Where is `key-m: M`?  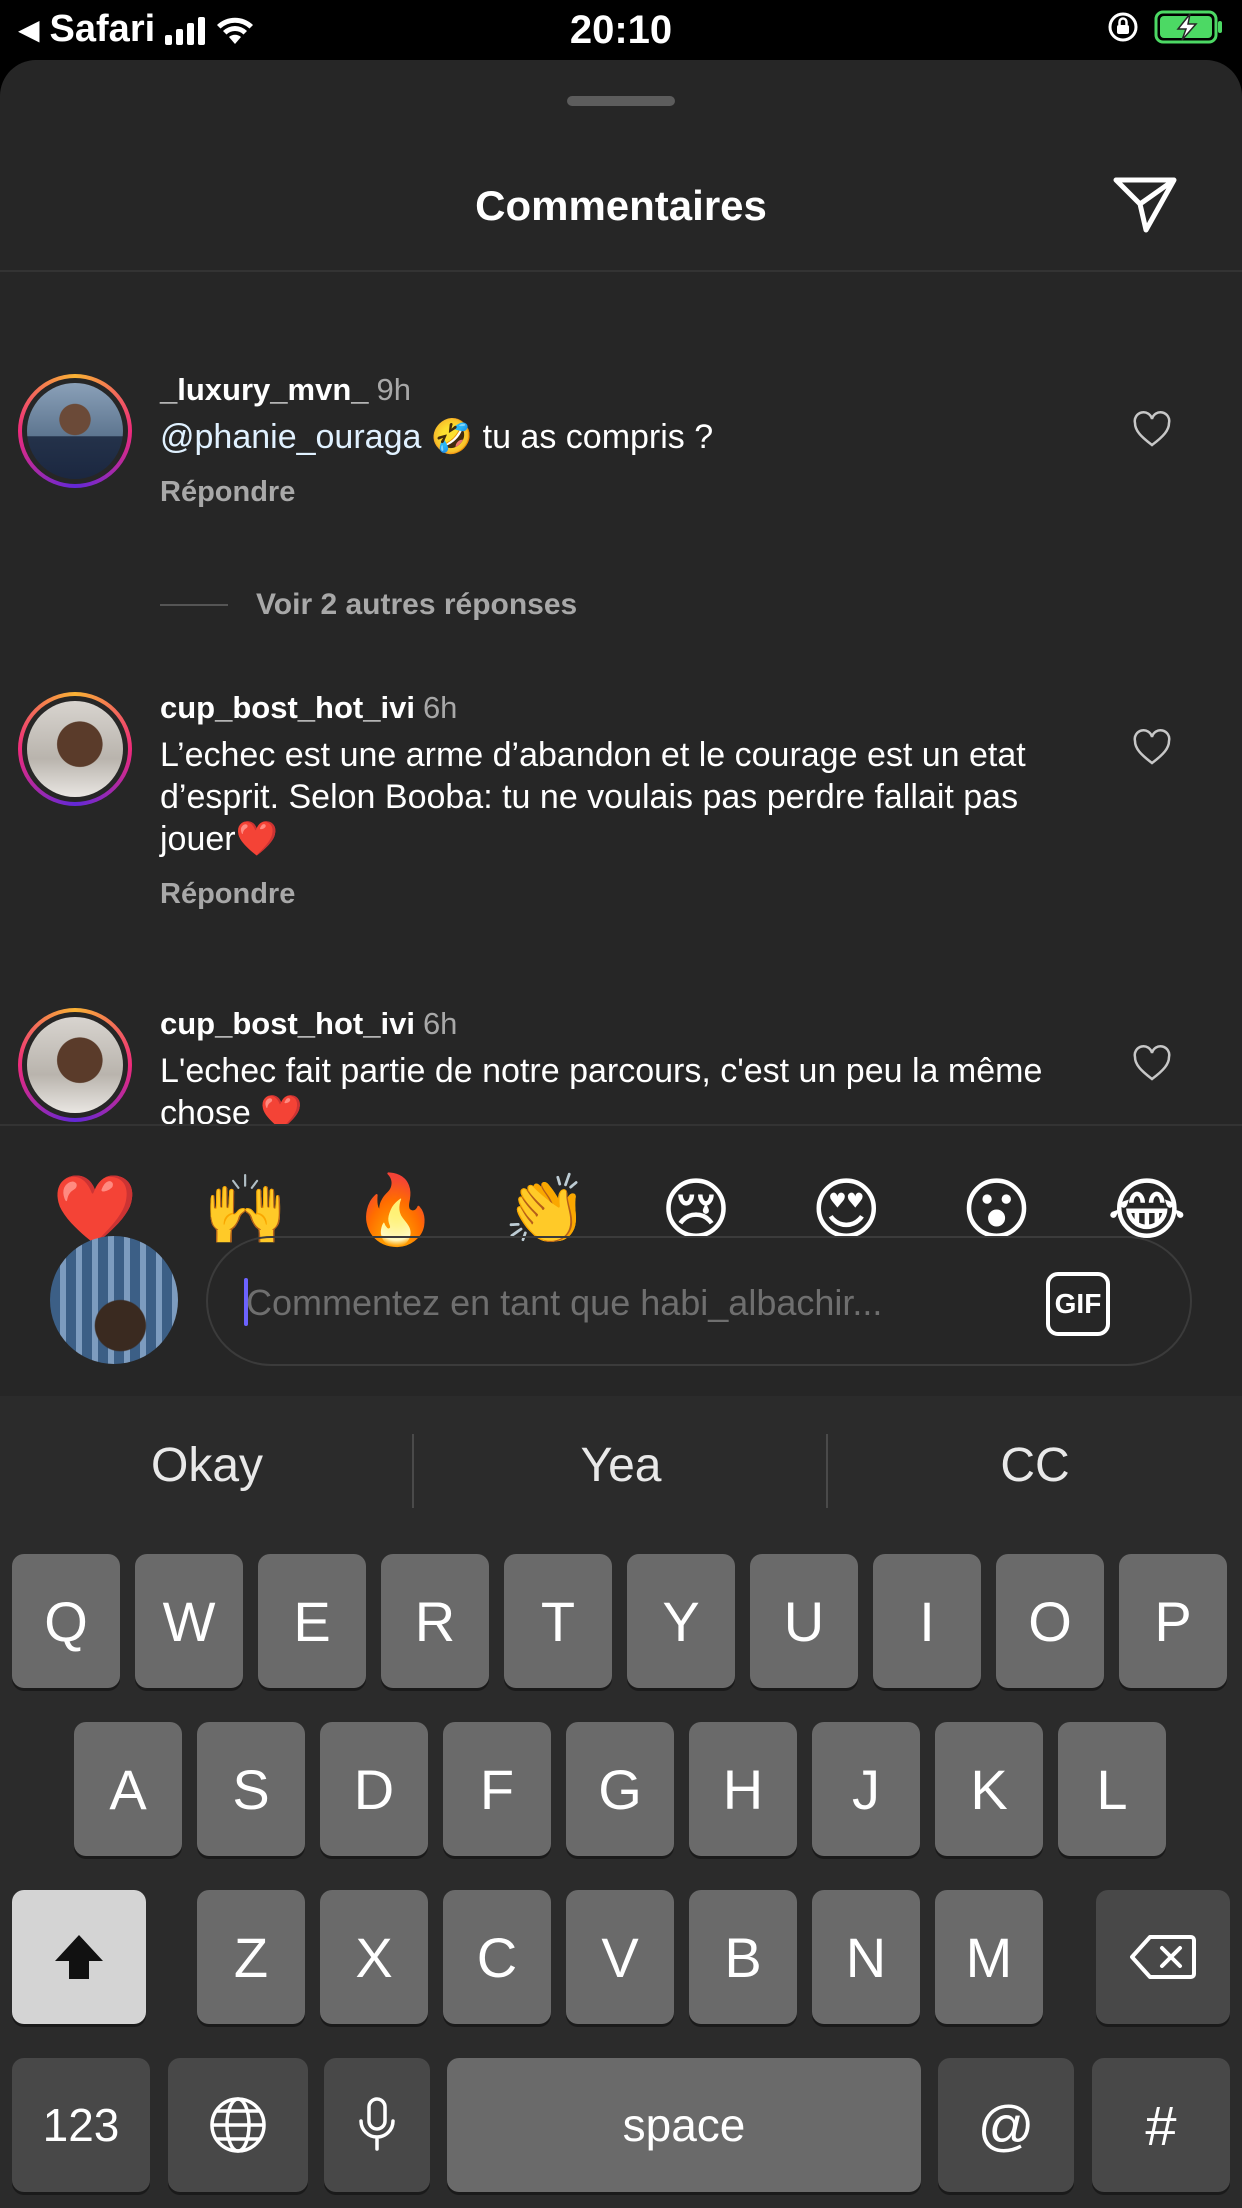
key-m: M is located at coordinates (989, 1957).